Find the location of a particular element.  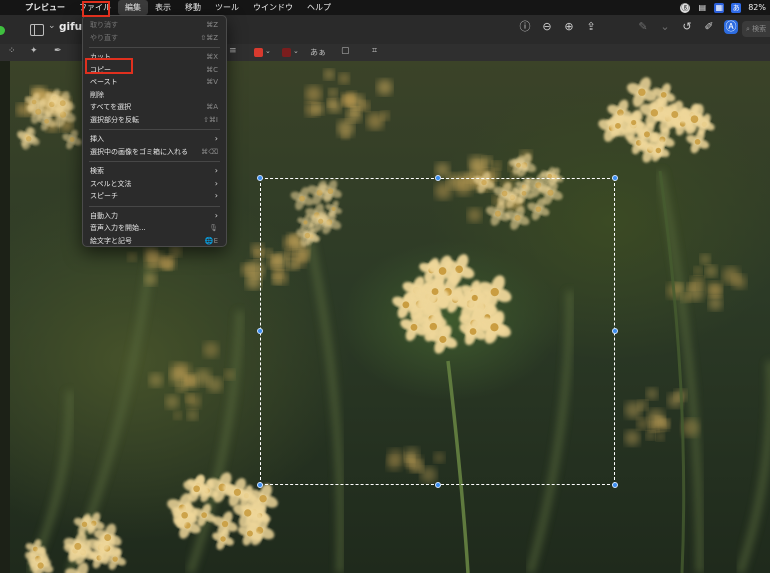

sketch-icon: ✒ is located at coordinates (58, 51).